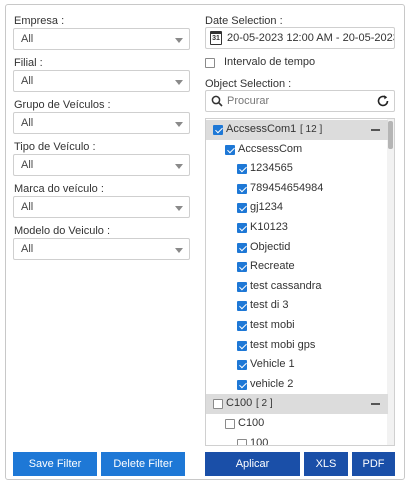 Image resolution: width=410 pixels, height=484 pixels. Describe the element at coordinates (210, 63) in the screenshot. I see `interval-checkbox` at that location.